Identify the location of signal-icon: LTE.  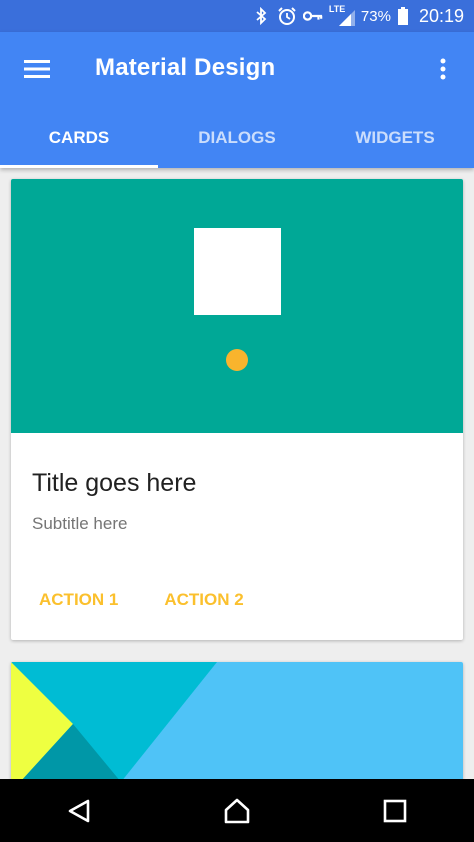
(342, 15).